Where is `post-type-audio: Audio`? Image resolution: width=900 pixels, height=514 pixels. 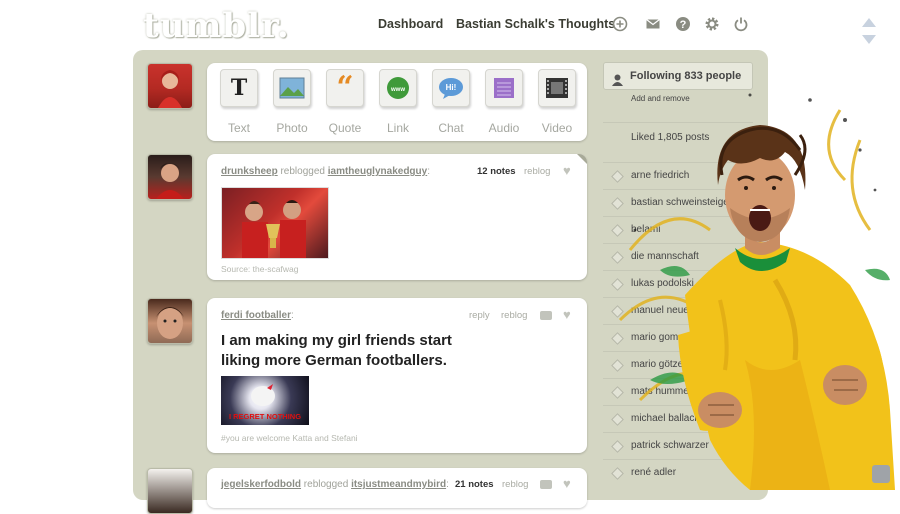 post-type-audio: Audio is located at coordinates (504, 102).